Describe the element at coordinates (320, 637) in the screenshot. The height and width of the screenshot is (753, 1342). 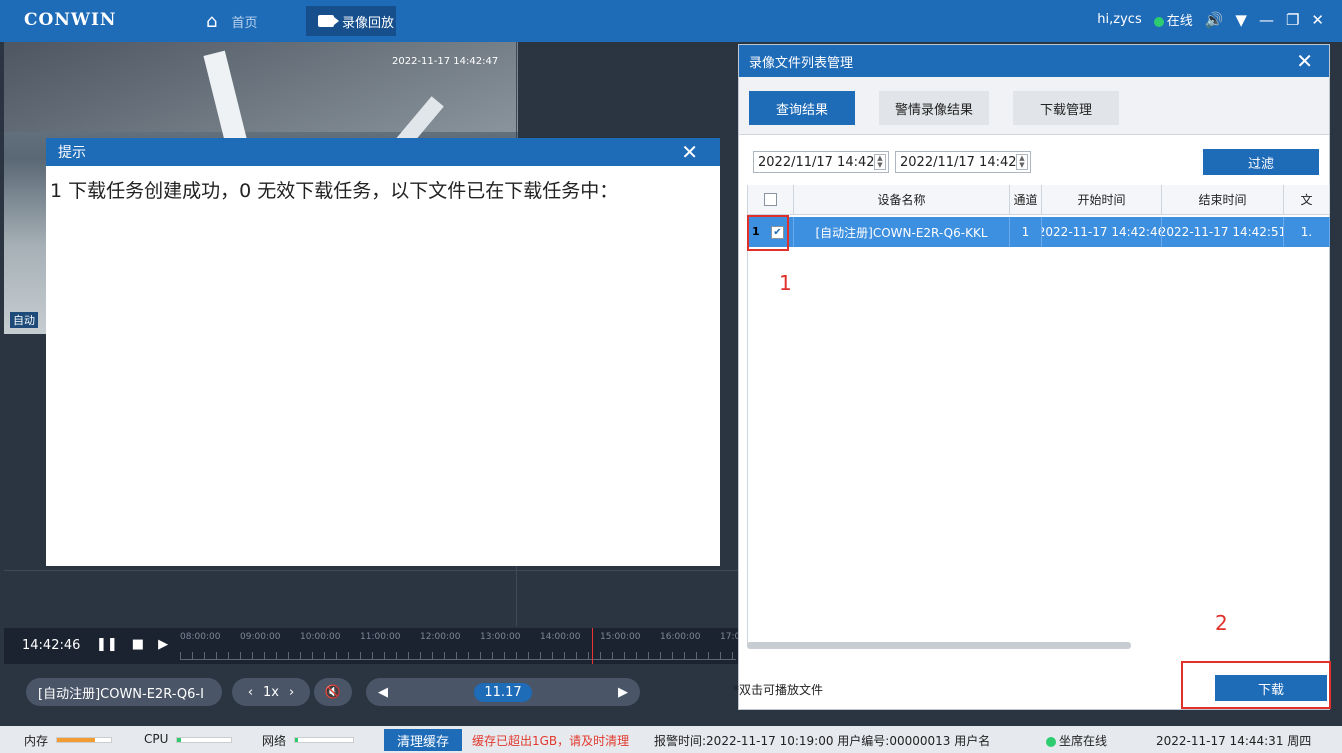
I see `timeline-tick-label: 10:00:00` at that location.